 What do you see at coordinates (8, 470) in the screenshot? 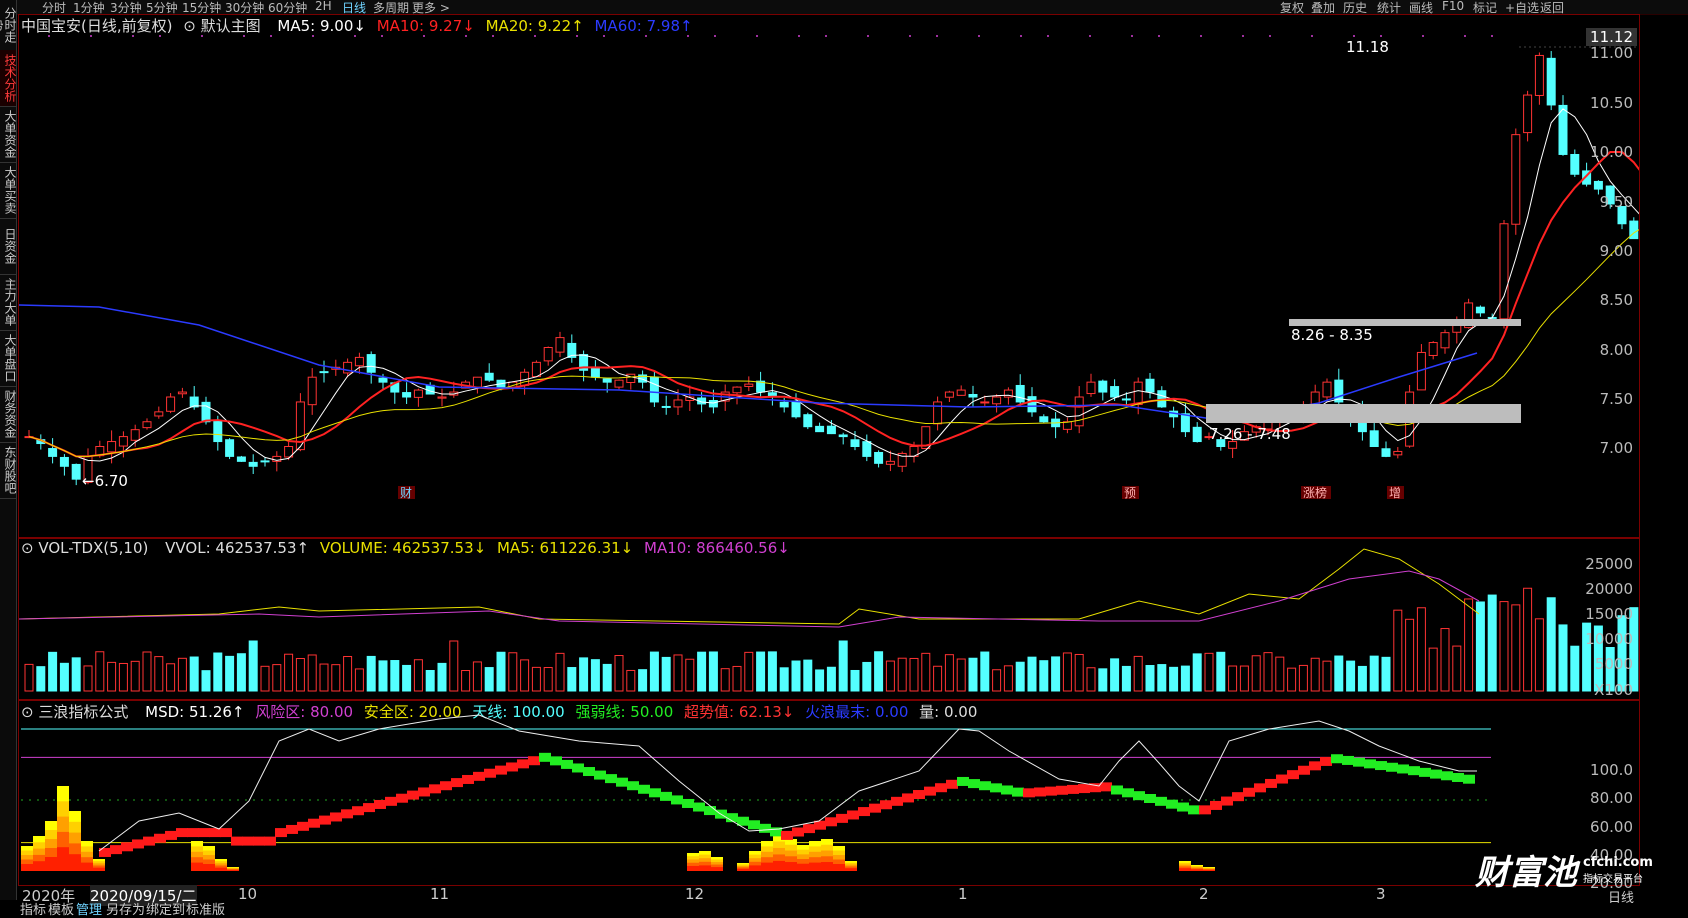
I see `sidebar-tab-guba: 东财股吧` at bounding box center [8, 470].